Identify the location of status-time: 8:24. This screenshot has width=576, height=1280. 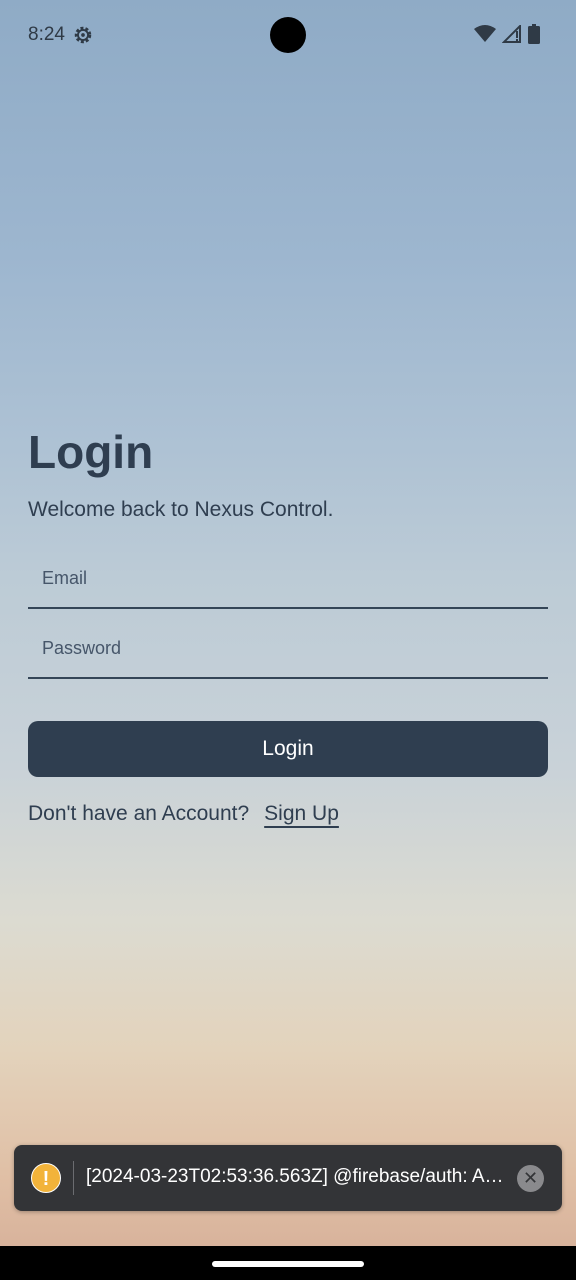
(46, 34).